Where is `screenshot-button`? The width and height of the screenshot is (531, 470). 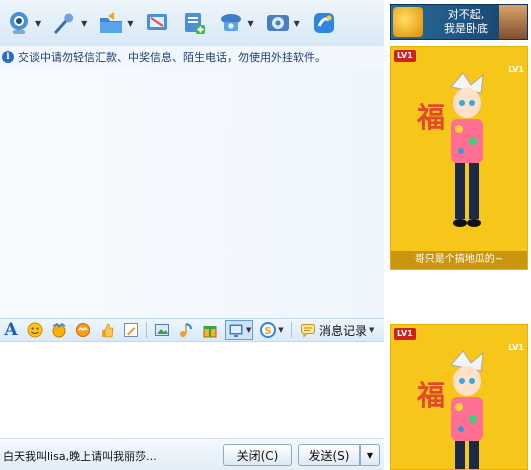
screenshot-button is located at coordinates (157, 23).